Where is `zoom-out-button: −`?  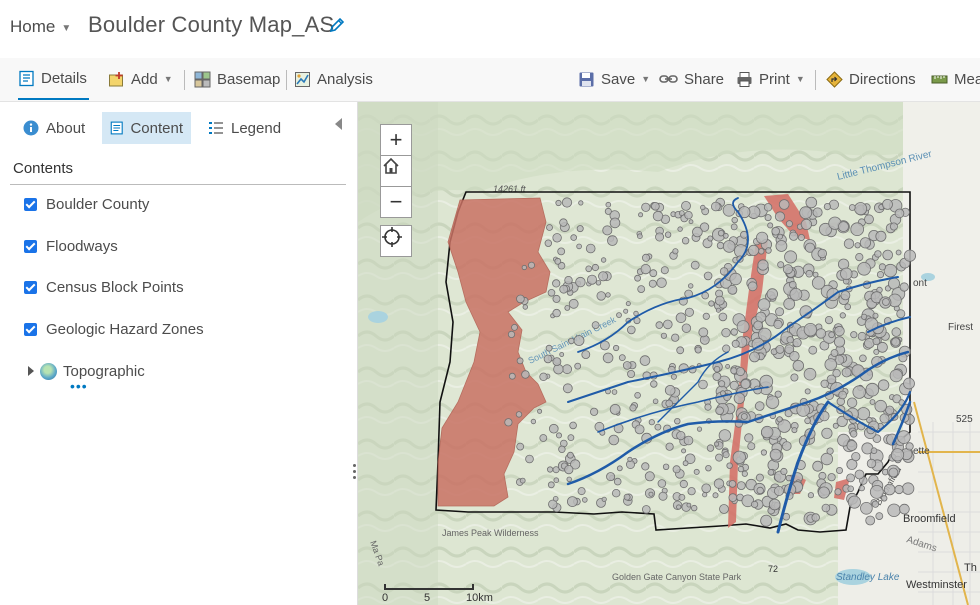
zoom-out-button: − is located at coordinates (396, 202).